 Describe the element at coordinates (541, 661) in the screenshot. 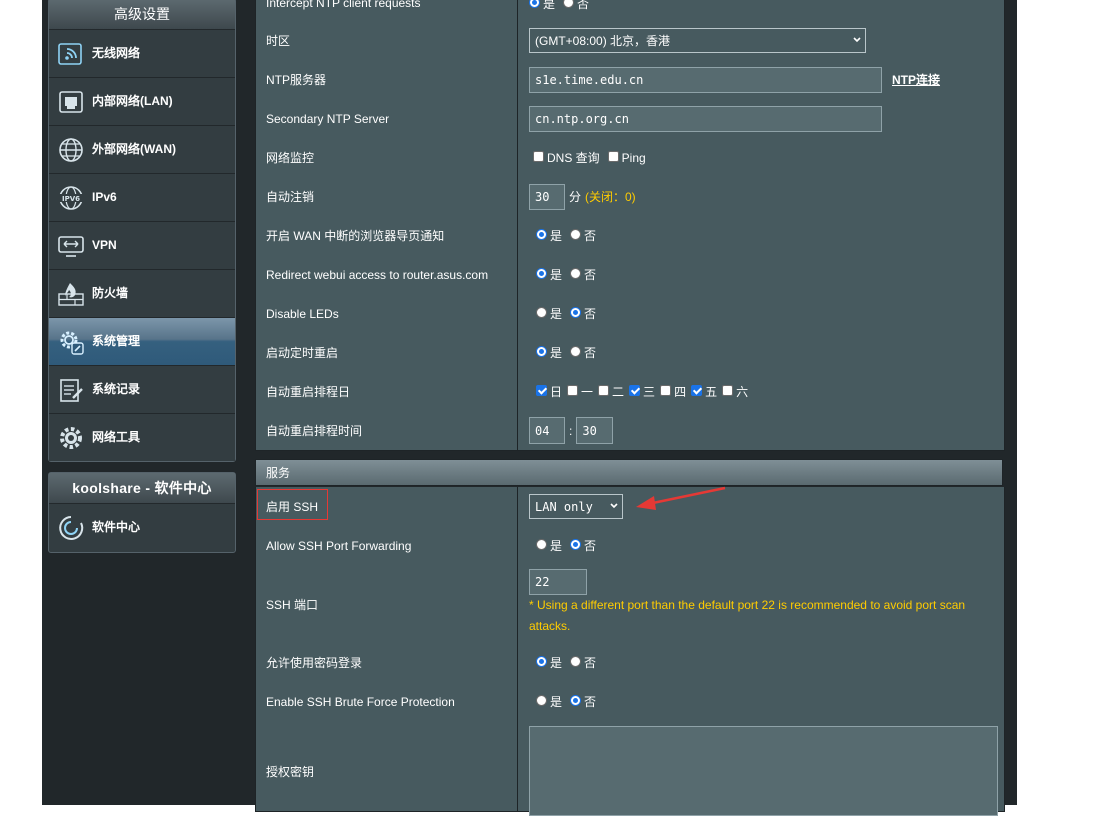

I see `password-login-yes-radio` at that location.